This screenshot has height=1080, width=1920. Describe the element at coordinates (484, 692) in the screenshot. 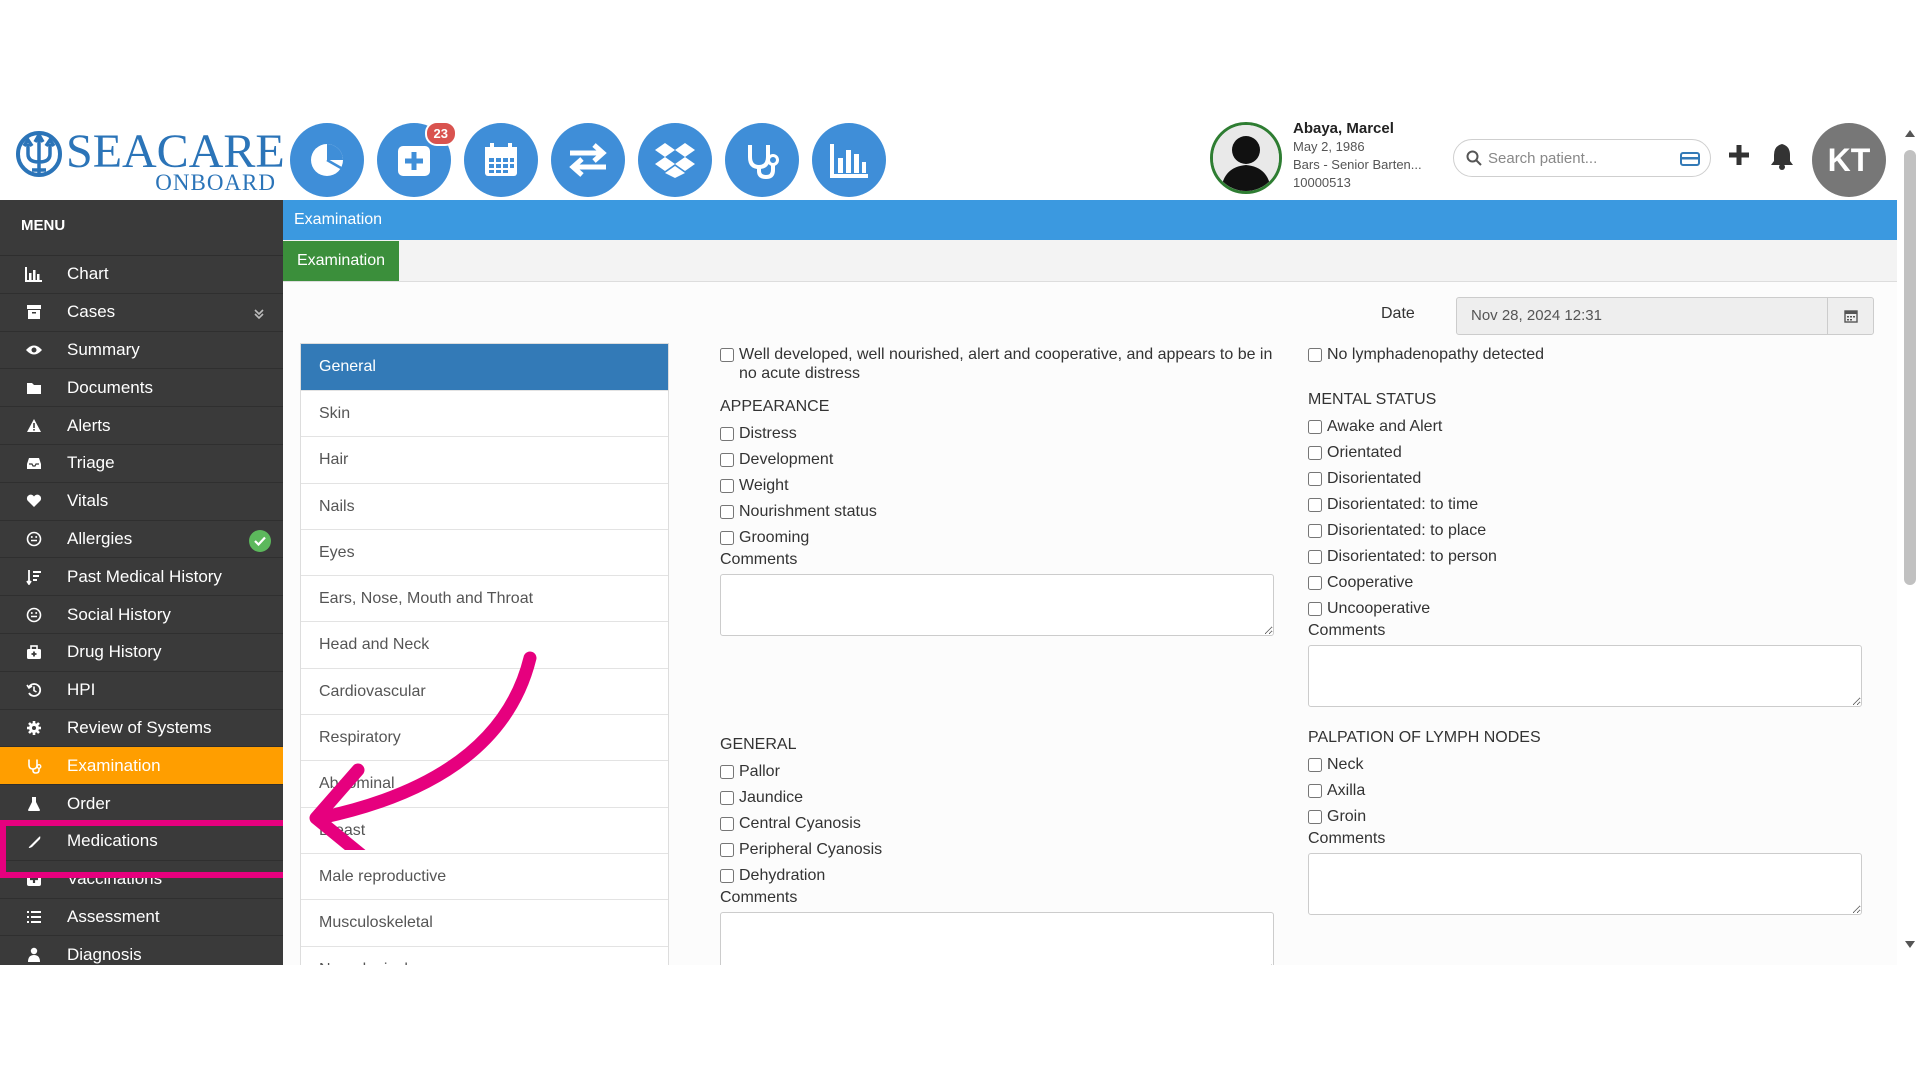

I see `section-cardiovascular: Cardiovascular` at that location.